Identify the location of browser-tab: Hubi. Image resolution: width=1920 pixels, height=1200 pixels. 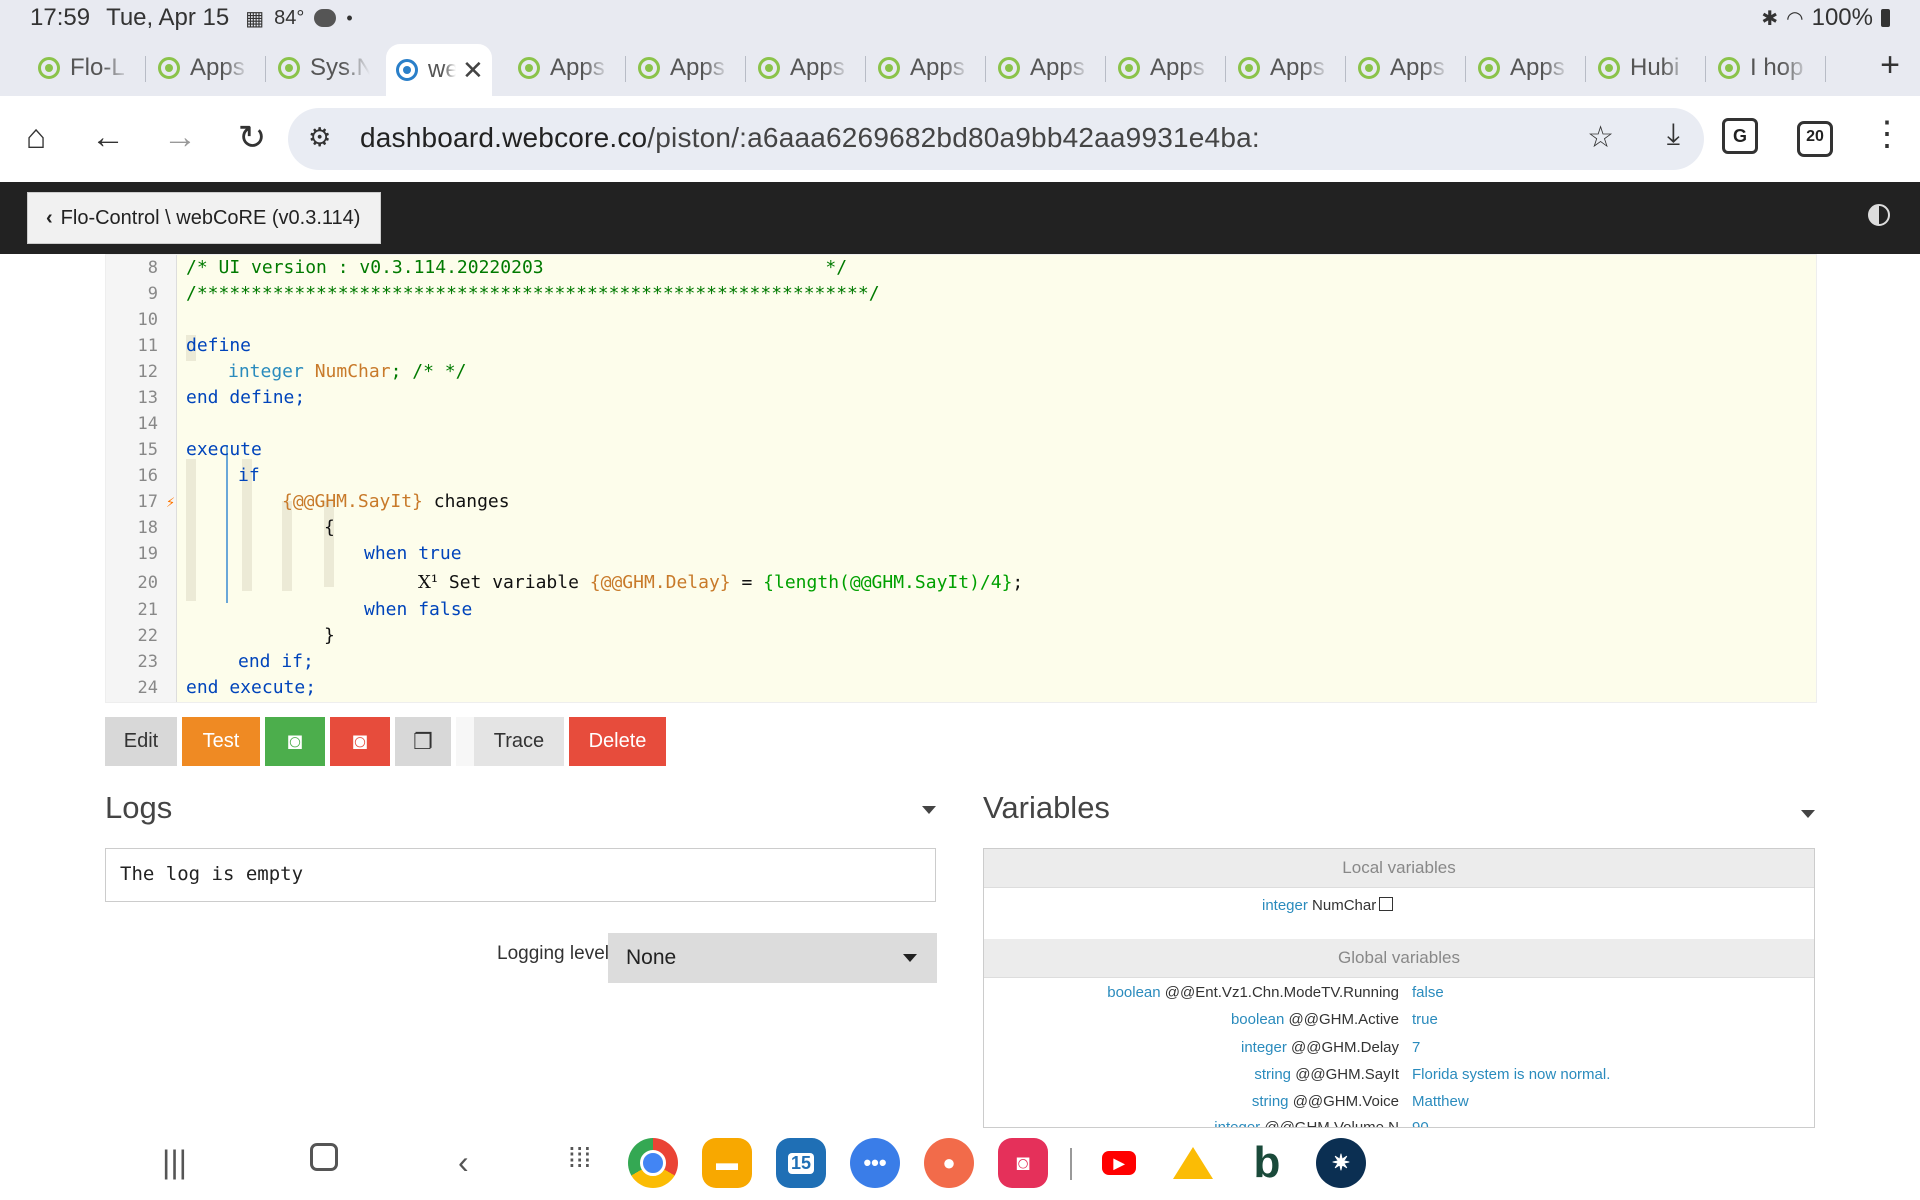
(1647, 68).